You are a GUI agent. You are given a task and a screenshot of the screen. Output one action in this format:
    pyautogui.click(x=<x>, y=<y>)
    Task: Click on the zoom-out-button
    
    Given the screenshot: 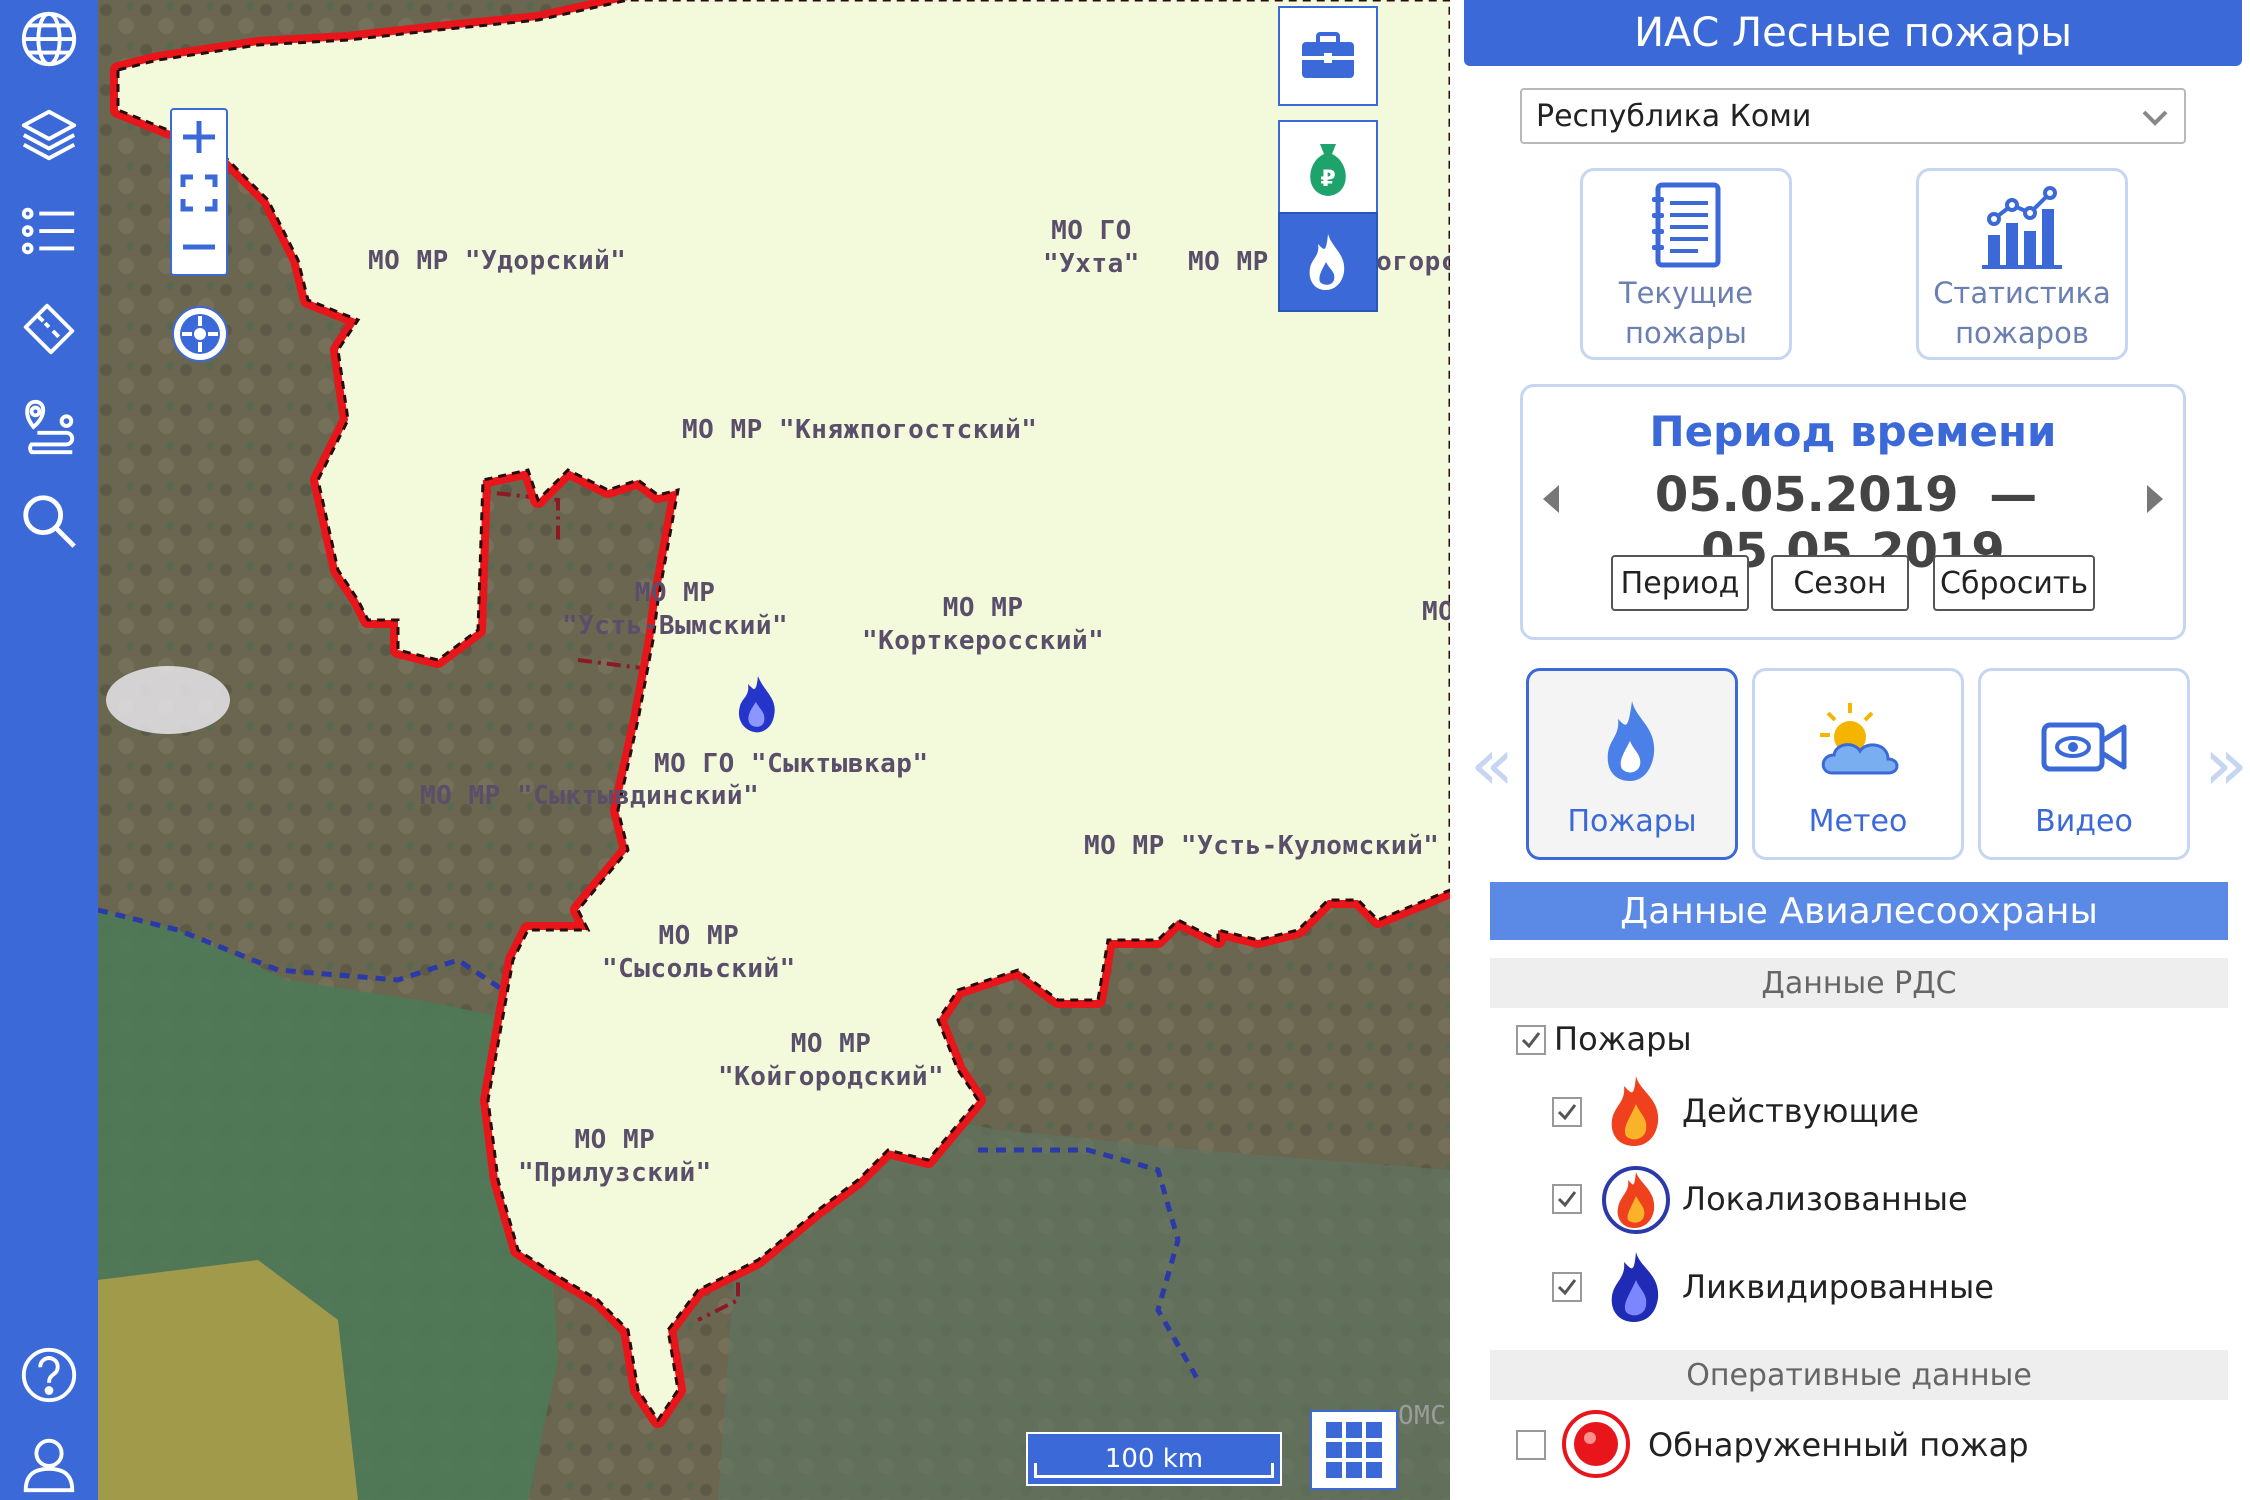 What is the action you would take?
    pyautogui.click(x=199, y=247)
    